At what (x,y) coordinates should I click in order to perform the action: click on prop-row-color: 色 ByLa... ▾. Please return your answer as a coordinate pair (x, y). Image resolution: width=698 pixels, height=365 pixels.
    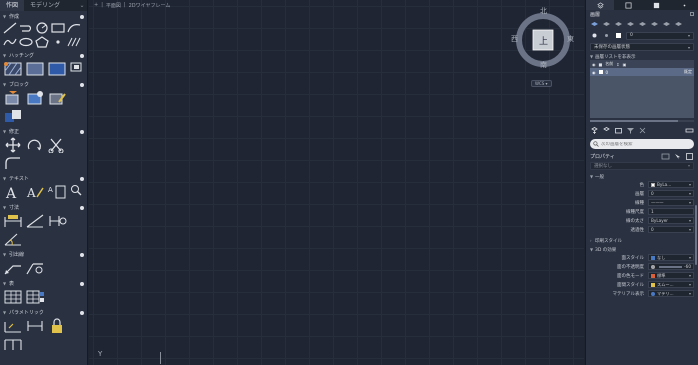
    Looking at the image, I should click on (642, 184).